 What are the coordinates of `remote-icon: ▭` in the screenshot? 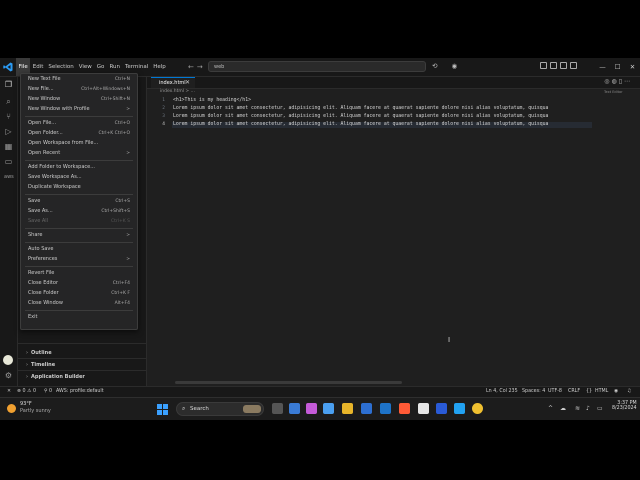 It's located at (8, 161).